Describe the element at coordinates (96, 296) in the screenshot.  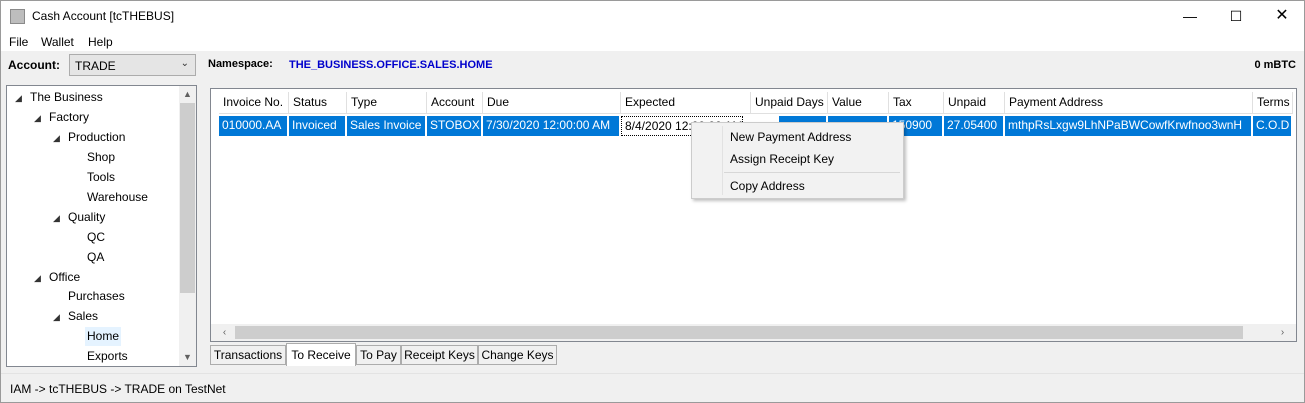
I see `tree-item-purchases: Purchases` at that location.